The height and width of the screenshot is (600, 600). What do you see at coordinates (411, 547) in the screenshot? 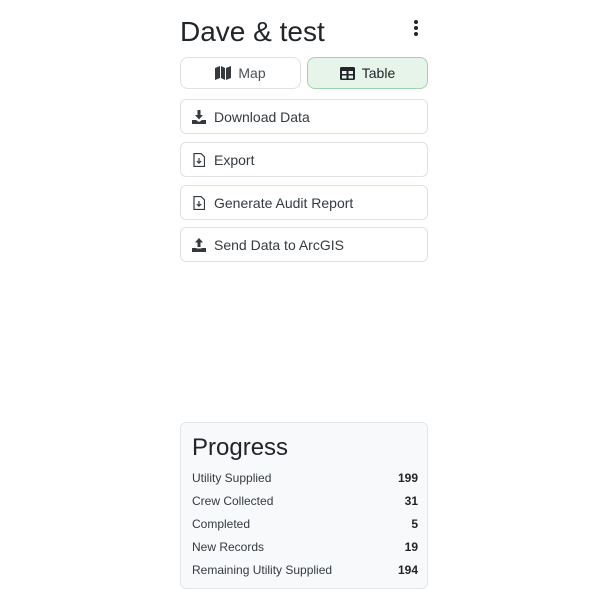
I see `progress-row-value: 19` at bounding box center [411, 547].